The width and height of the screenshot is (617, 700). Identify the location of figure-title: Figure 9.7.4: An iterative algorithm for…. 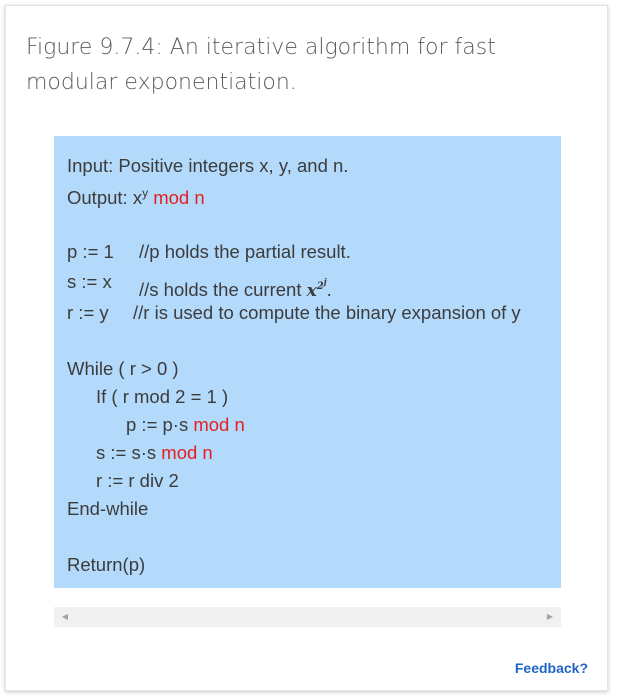
(261, 65).